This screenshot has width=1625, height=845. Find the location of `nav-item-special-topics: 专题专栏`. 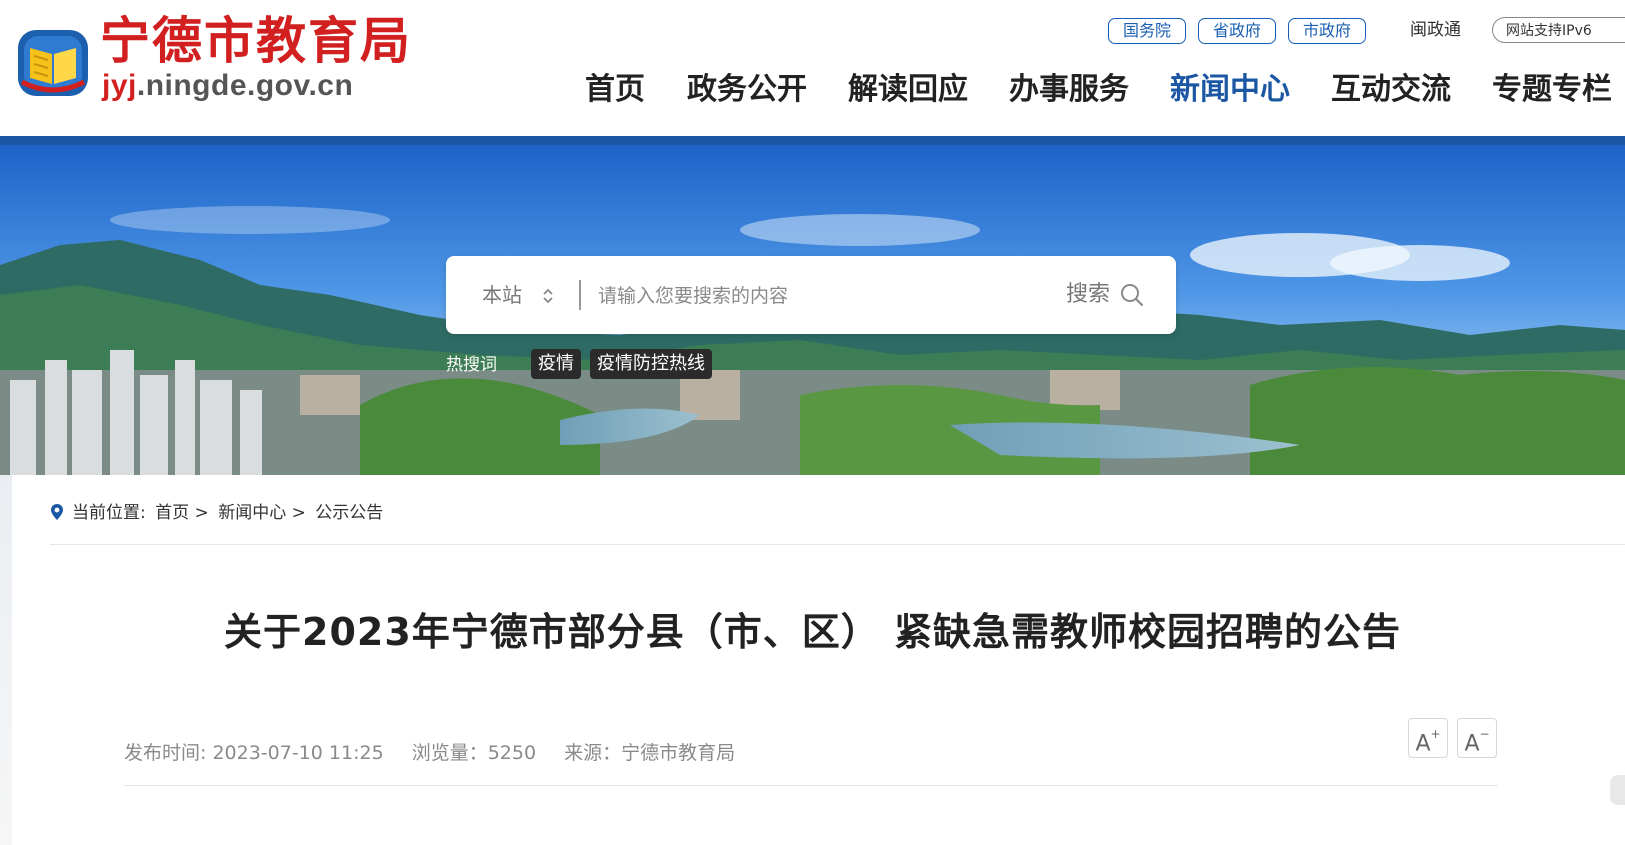

nav-item-special-topics: 专题专栏 is located at coordinates (1552, 90).